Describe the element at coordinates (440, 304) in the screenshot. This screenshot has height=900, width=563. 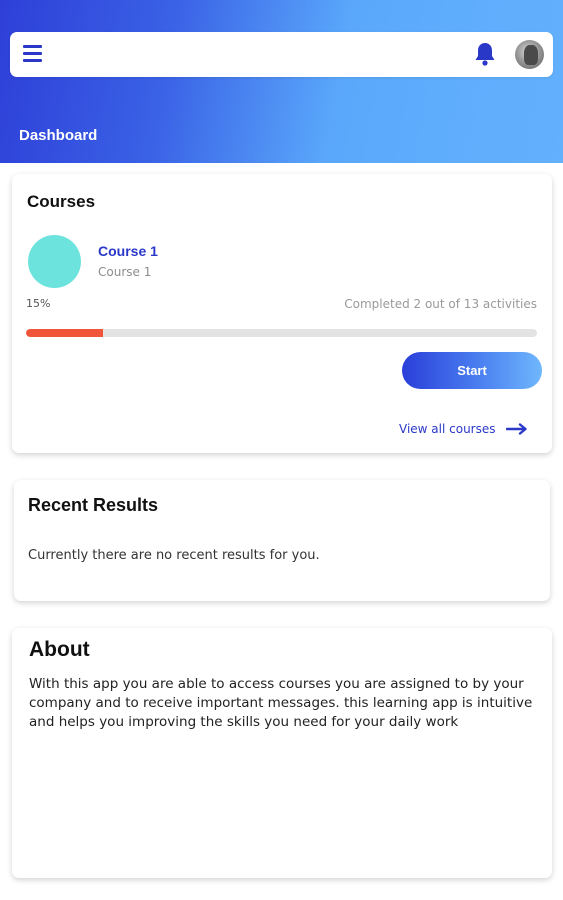
I see `progress-status: Completed 2 out of 13 activities` at that location.